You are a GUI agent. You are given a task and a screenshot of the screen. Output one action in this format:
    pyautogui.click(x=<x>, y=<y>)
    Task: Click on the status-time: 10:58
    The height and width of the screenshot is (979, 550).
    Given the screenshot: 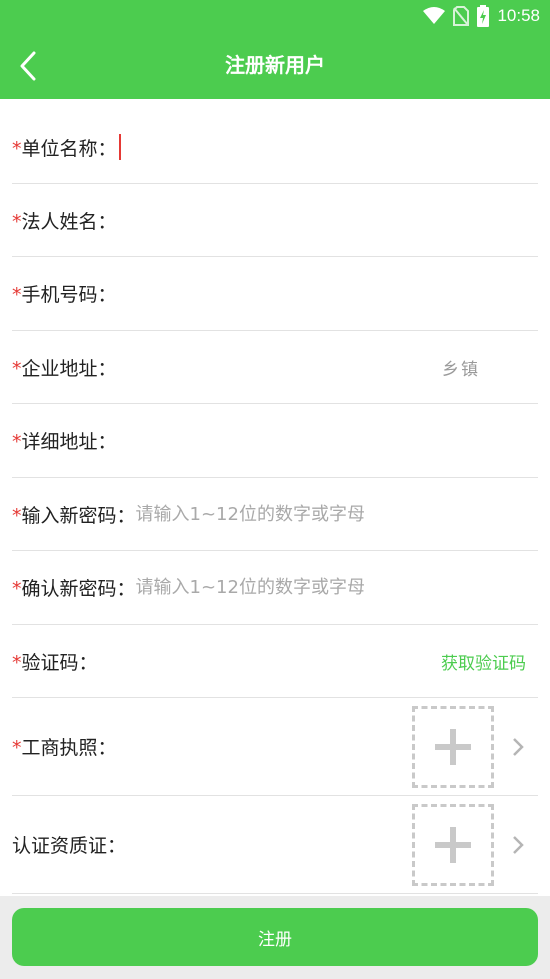 What is the action you would take?
    pyautogui.click(x=518, y=15)
    